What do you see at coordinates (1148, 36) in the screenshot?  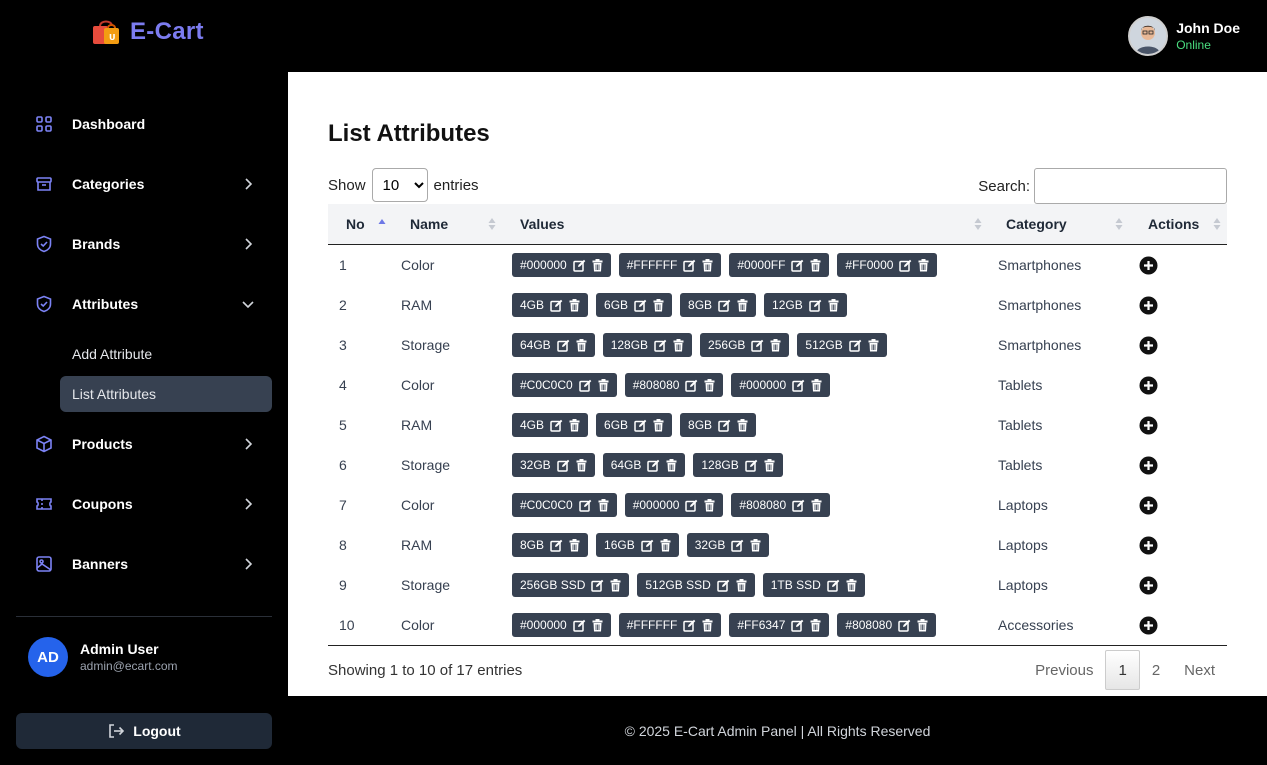 I see `avatar` at bounding box center [1148, 36].